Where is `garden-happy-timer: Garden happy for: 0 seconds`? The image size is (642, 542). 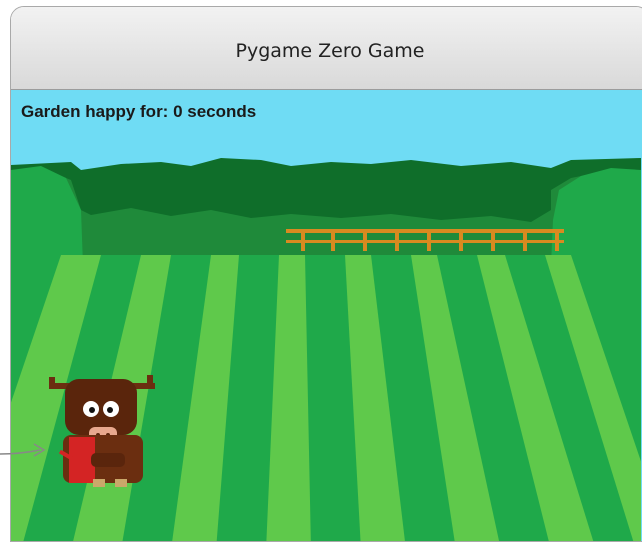 garden-happy-timer: Garden happy for: 0 seconds is located at coordinates (139, 111).